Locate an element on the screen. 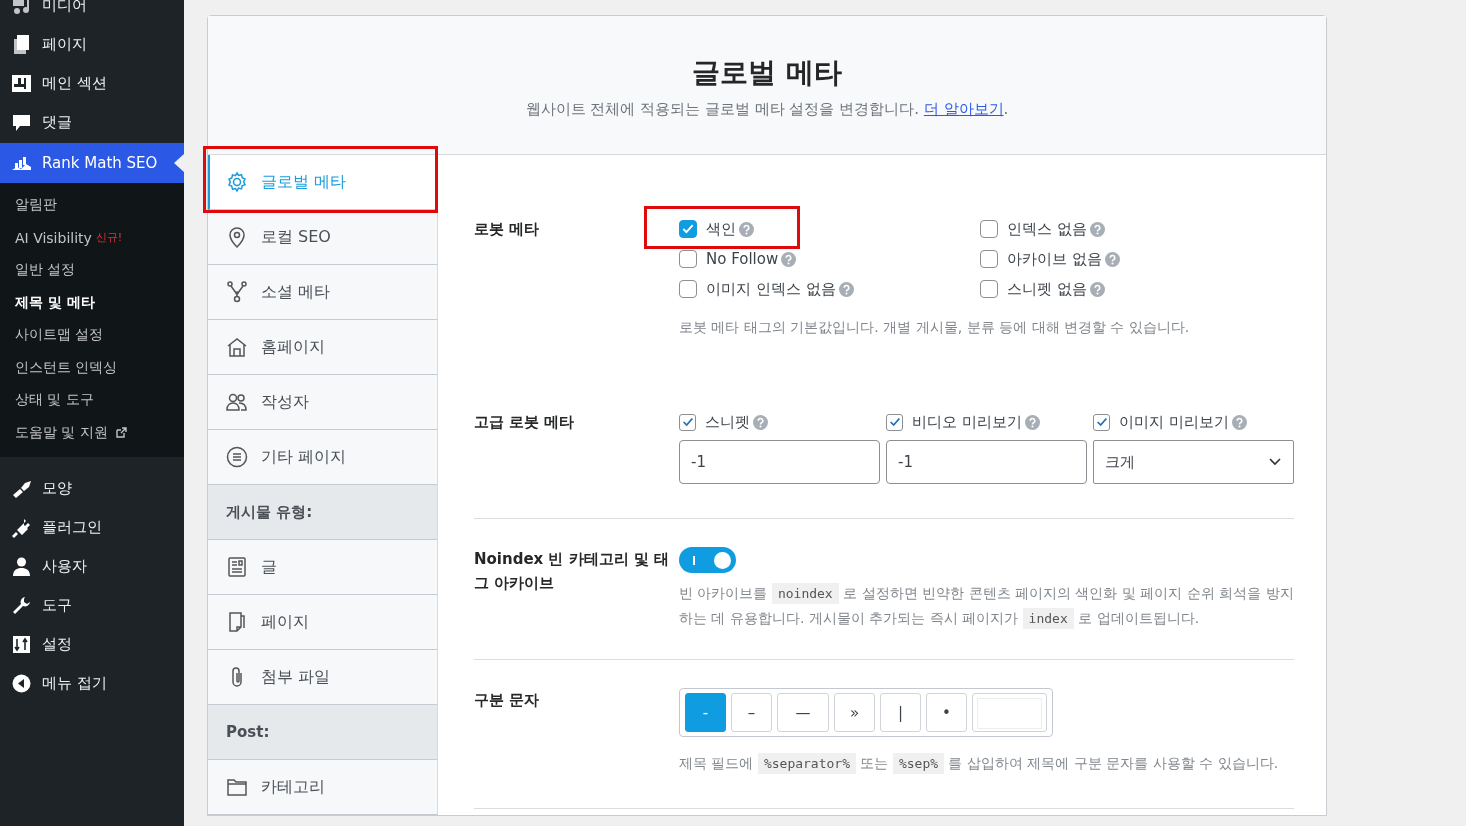 The width and height of the screenshot is (1466, 826). help-text: 로봇 메타 태그의 기본값입니다. 개별 게시물, 분류 등에 대해 변경할 수 있습니다. is located at coordinates (935, 327).